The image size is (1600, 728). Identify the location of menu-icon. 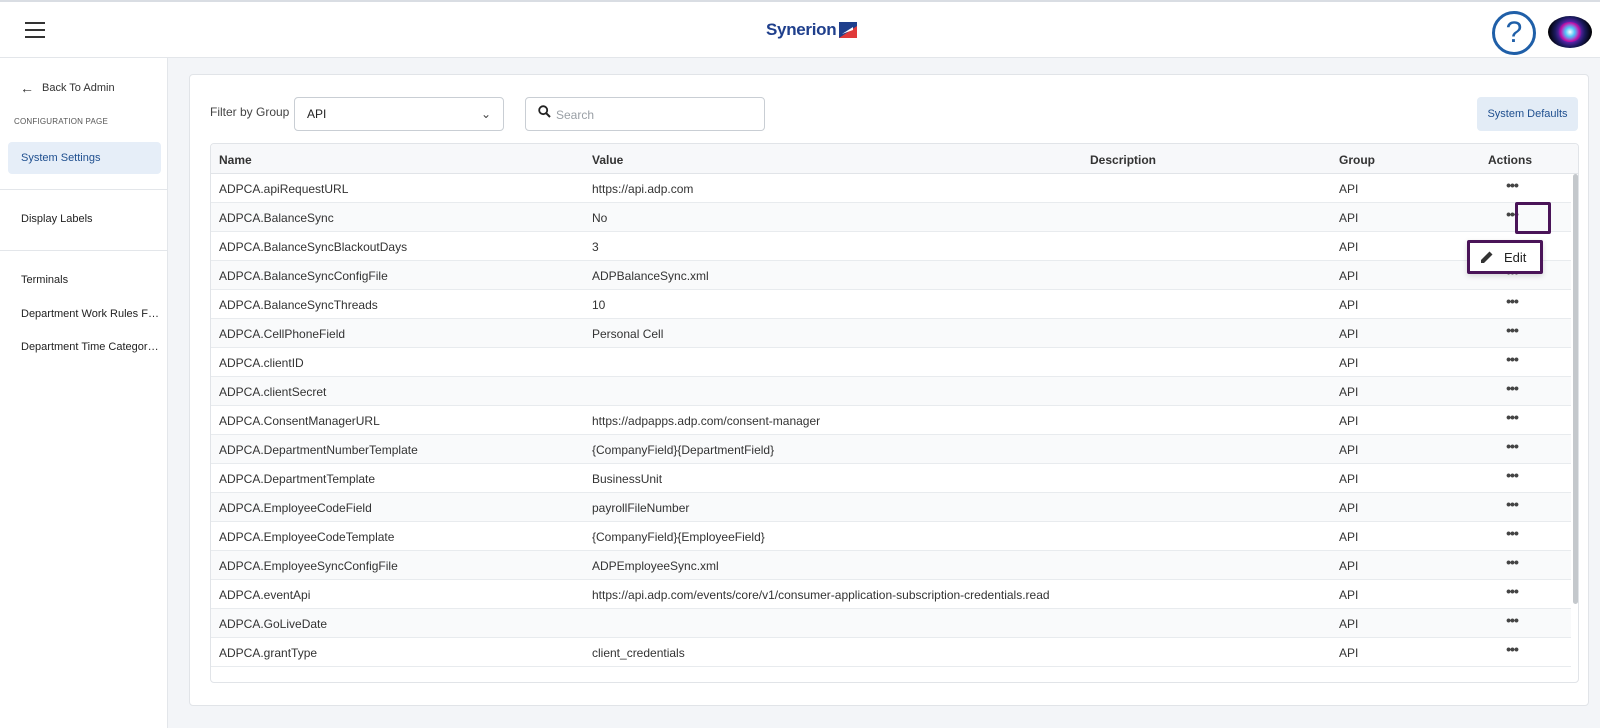
(35, 30).